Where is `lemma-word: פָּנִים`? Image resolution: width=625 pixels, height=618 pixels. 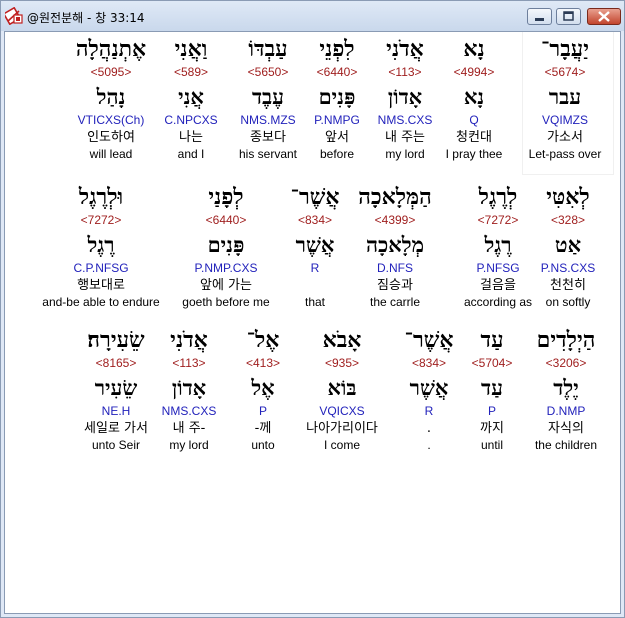 lemma-word: פָּנִים is located at coordinates (226, 244).